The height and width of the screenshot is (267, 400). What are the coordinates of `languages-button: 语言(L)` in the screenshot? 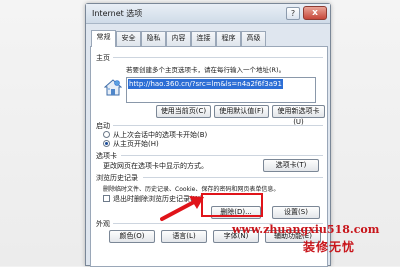 It's located at (184, 236).